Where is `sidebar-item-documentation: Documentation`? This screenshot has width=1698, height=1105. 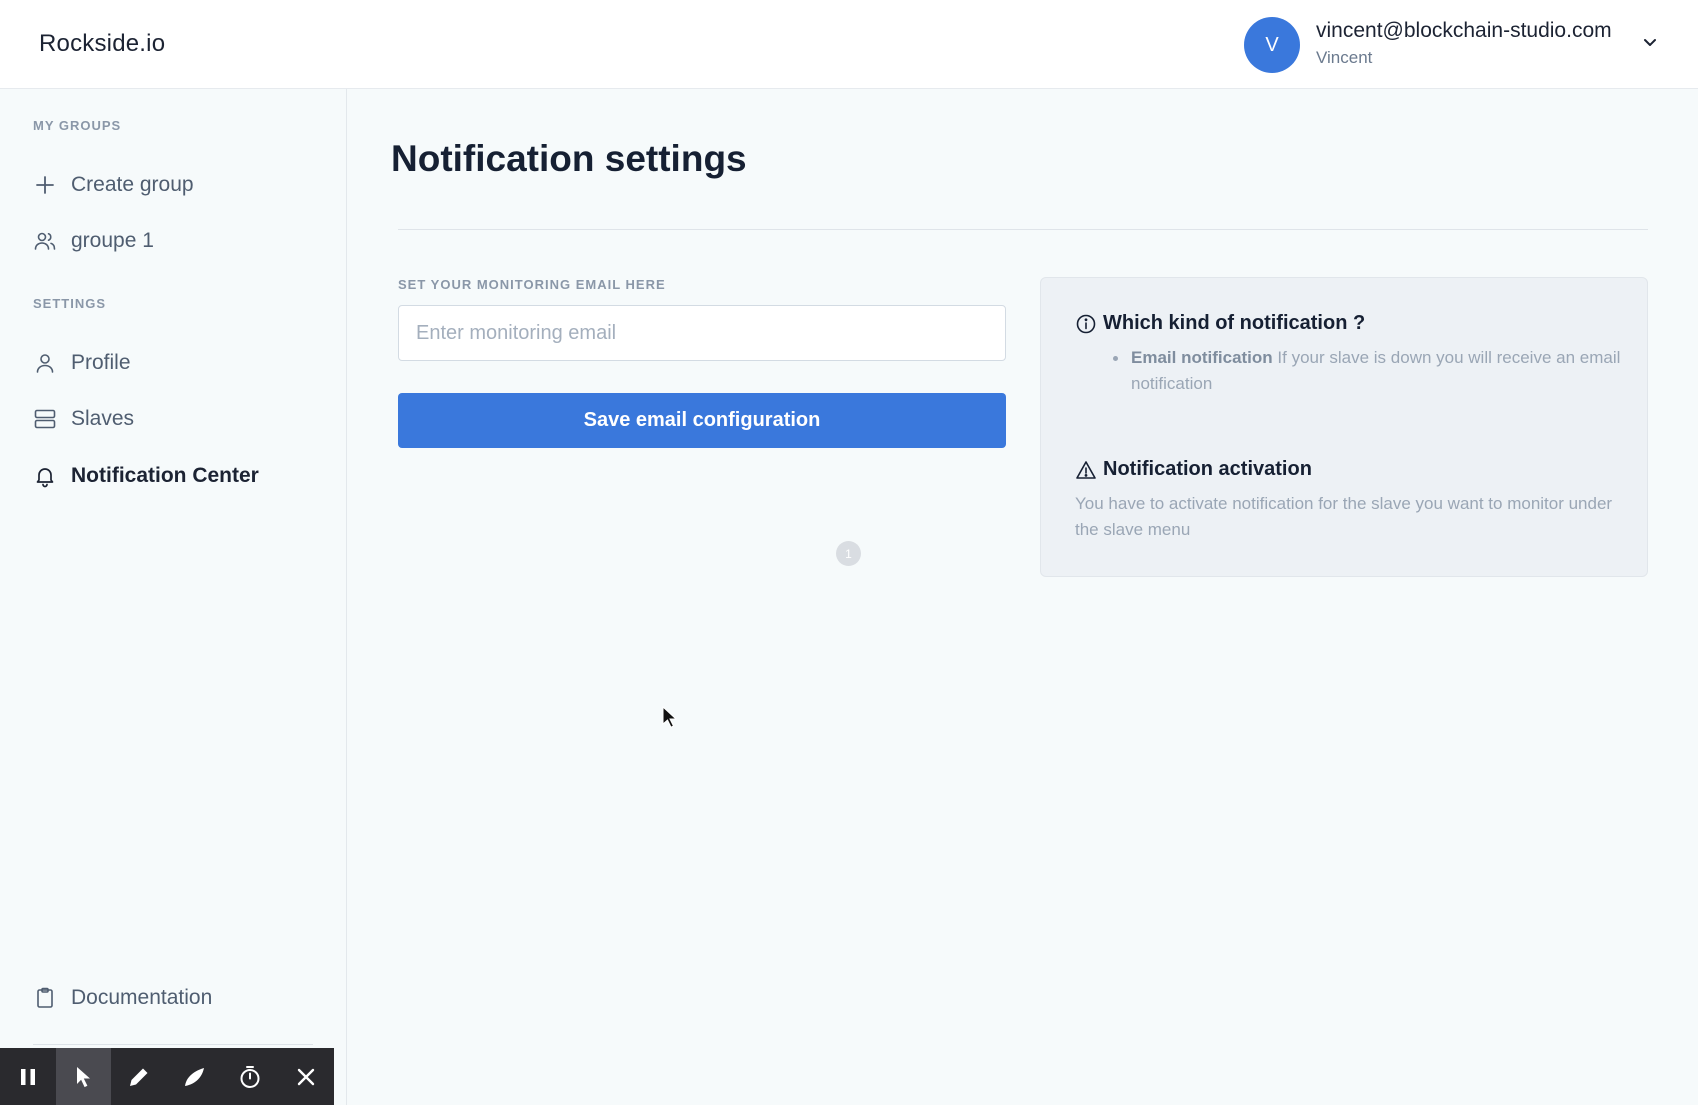
sidebar-item-documentation: Documentation is located at coordinates (122, 998).